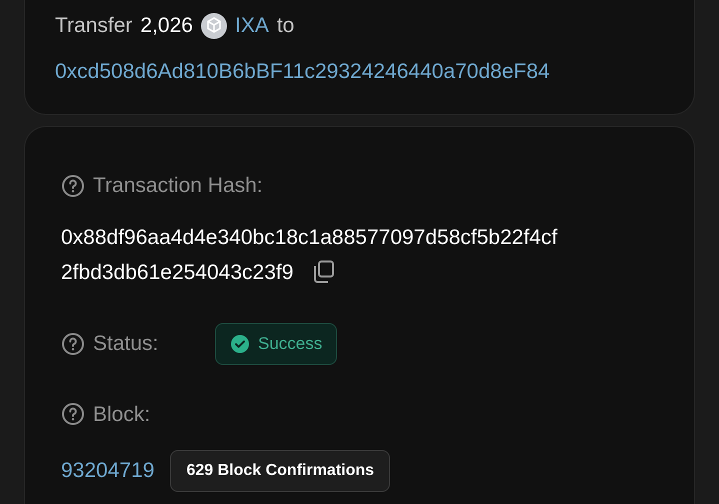 The image size is (719, 504). Describe the element at coordinates (285, 26) in the screenshot. I see `to-label: to` at that location.